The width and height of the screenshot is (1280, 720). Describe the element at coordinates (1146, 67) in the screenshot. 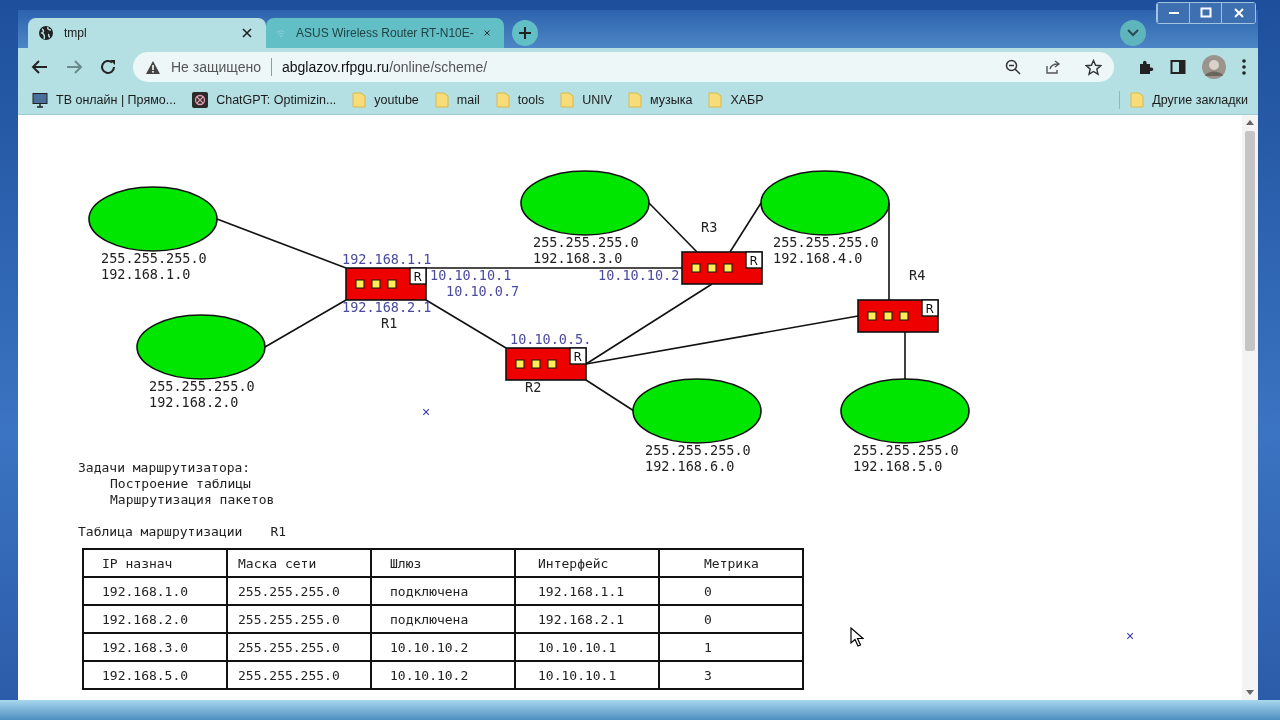

I see `puzzle-icon` at that location.